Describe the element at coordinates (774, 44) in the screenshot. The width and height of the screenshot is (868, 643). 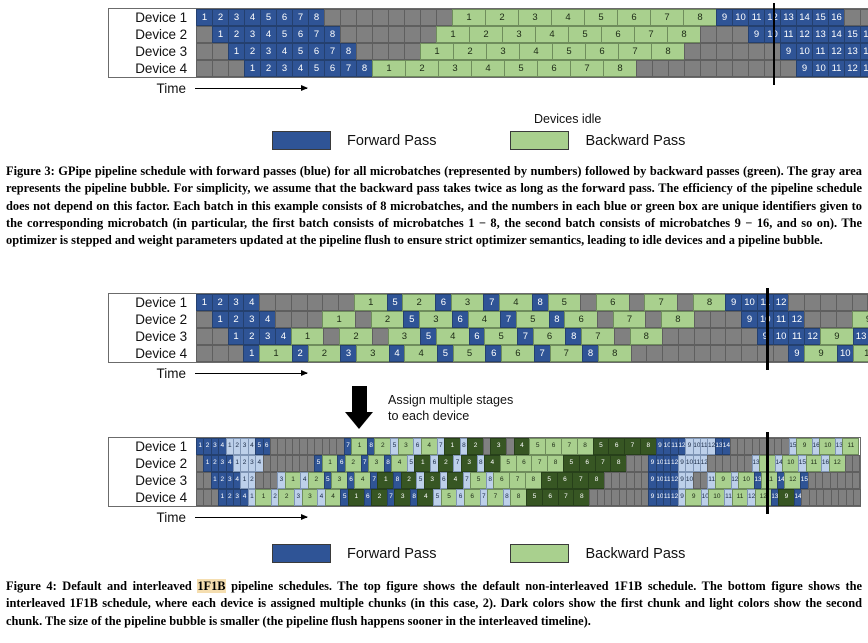
I see `pipeline-flush-line` at that location.